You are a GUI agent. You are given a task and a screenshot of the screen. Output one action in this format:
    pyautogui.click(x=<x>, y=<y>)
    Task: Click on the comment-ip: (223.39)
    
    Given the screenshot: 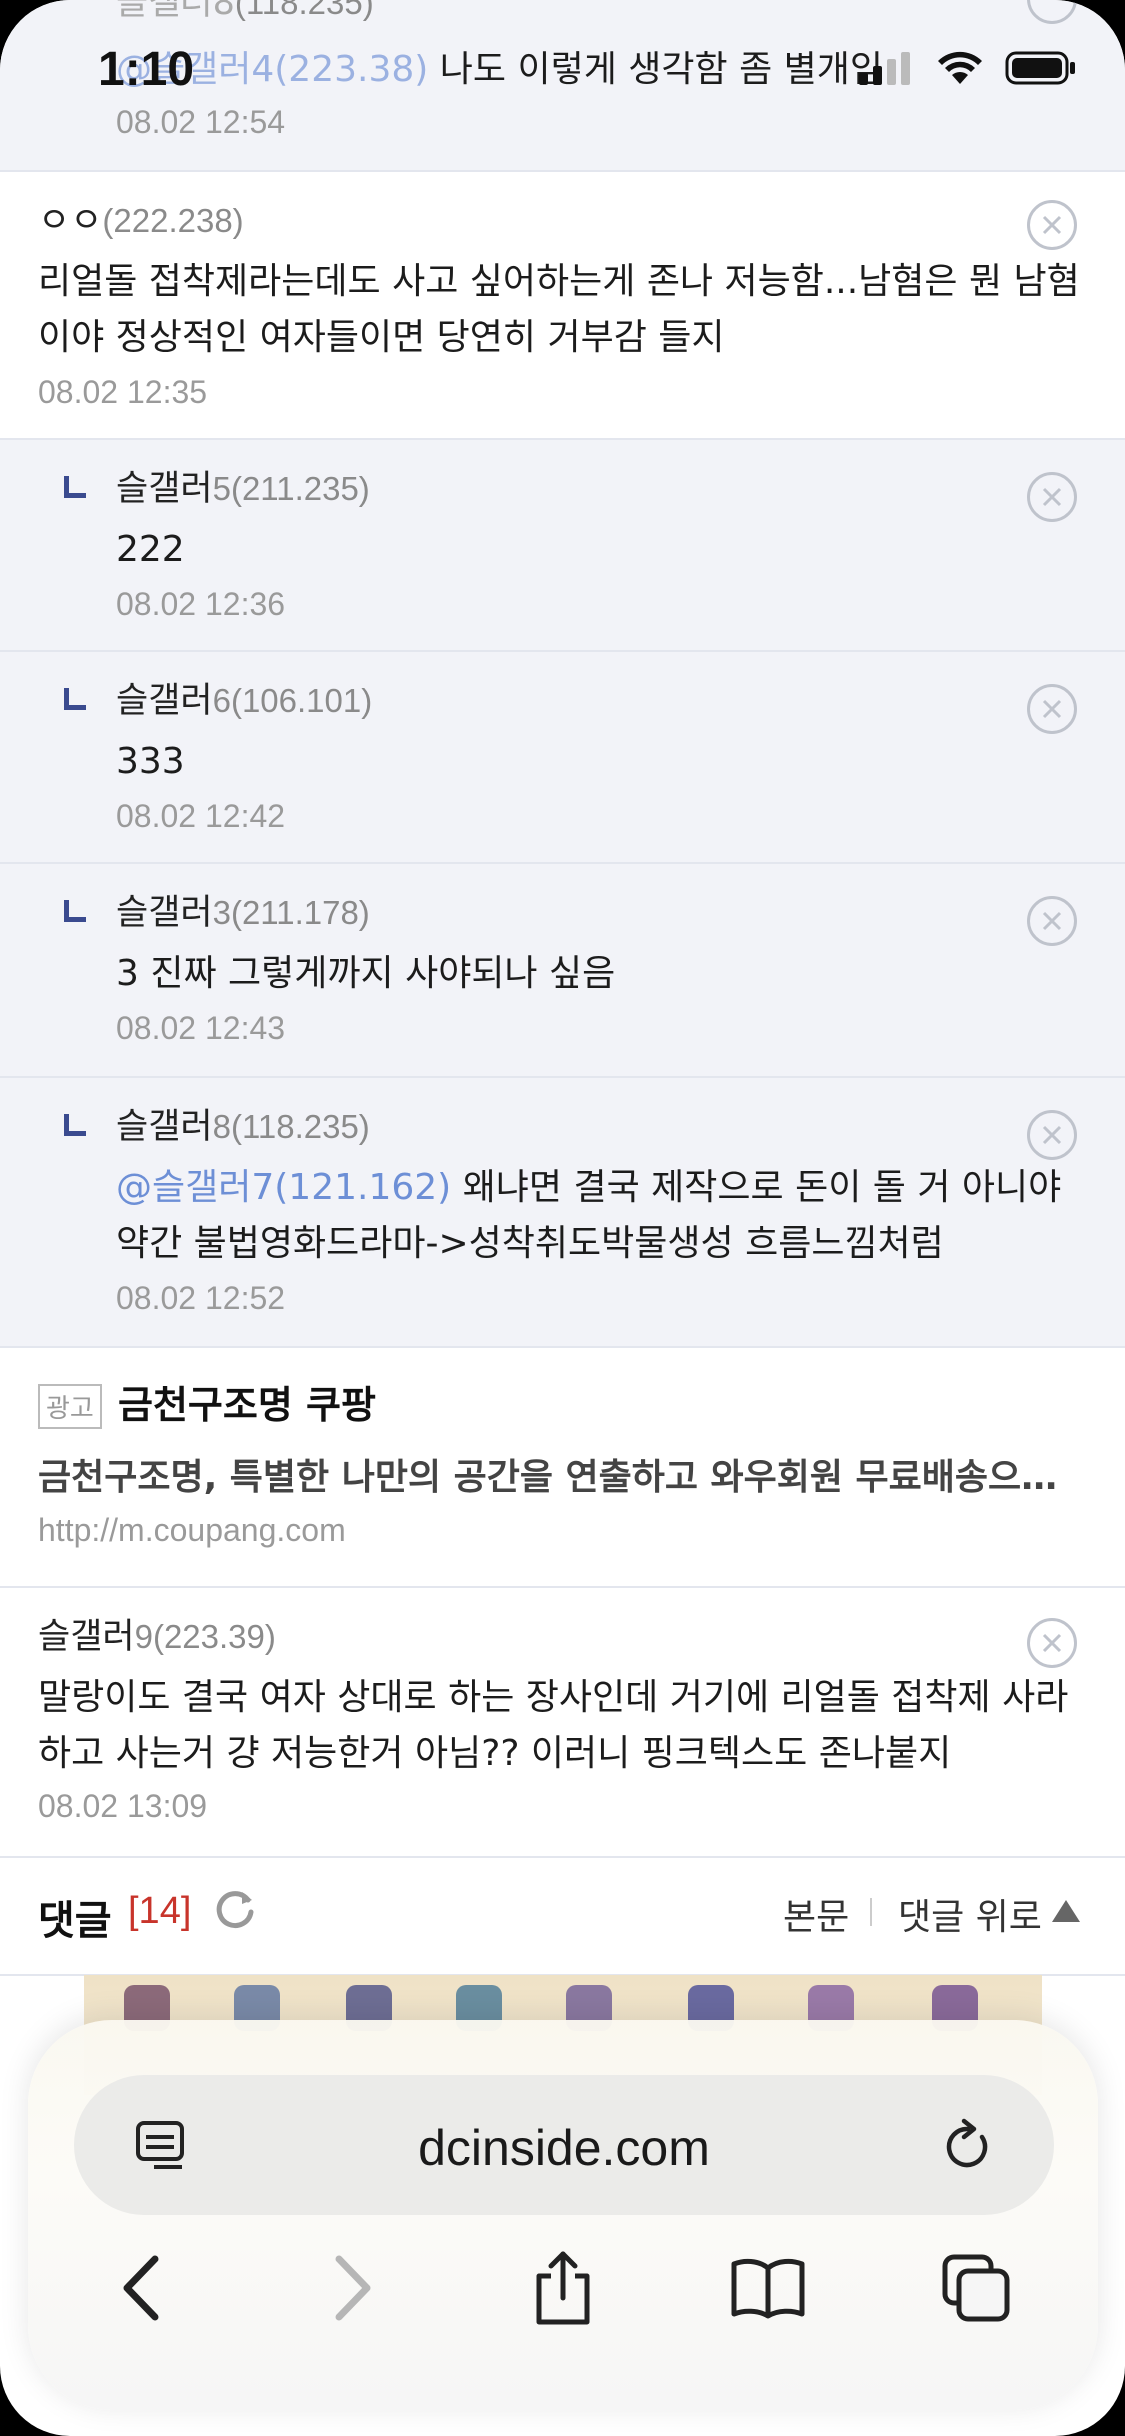 What is the action you would take?
    pyautogui.click(x=214, y=1636)
    